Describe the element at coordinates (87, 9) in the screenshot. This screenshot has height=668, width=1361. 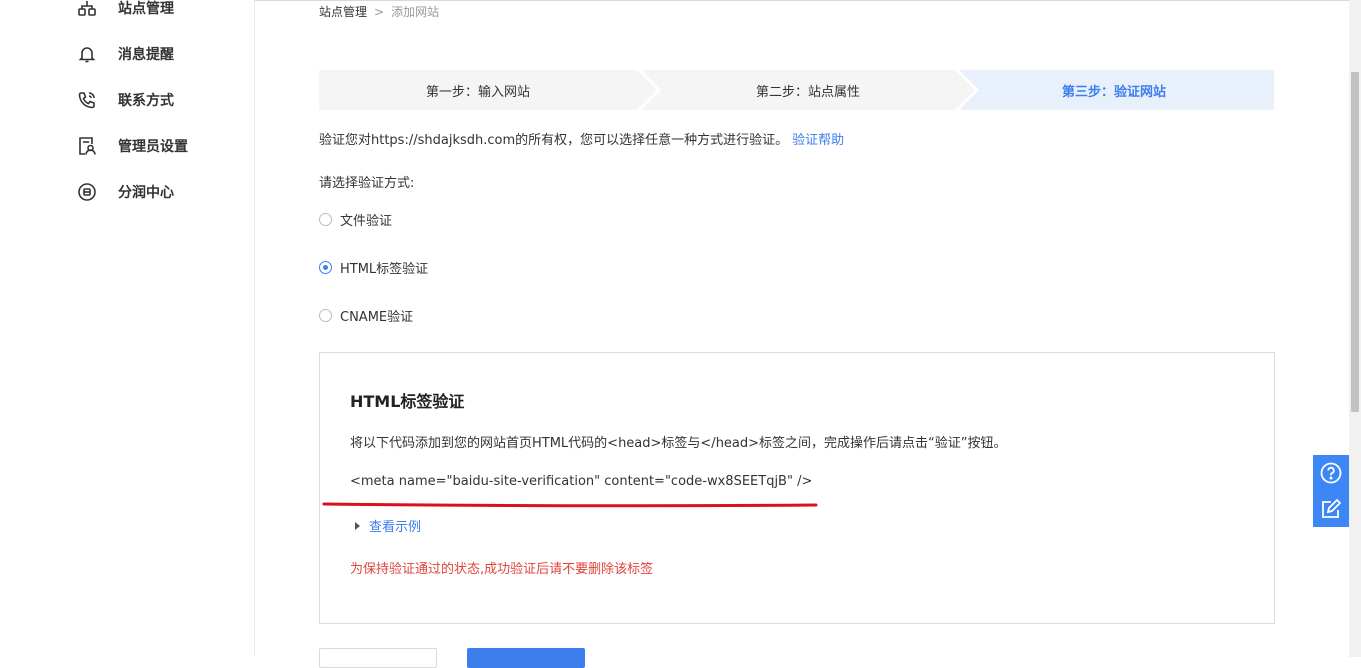
I see `sitemap-icon` at that location.